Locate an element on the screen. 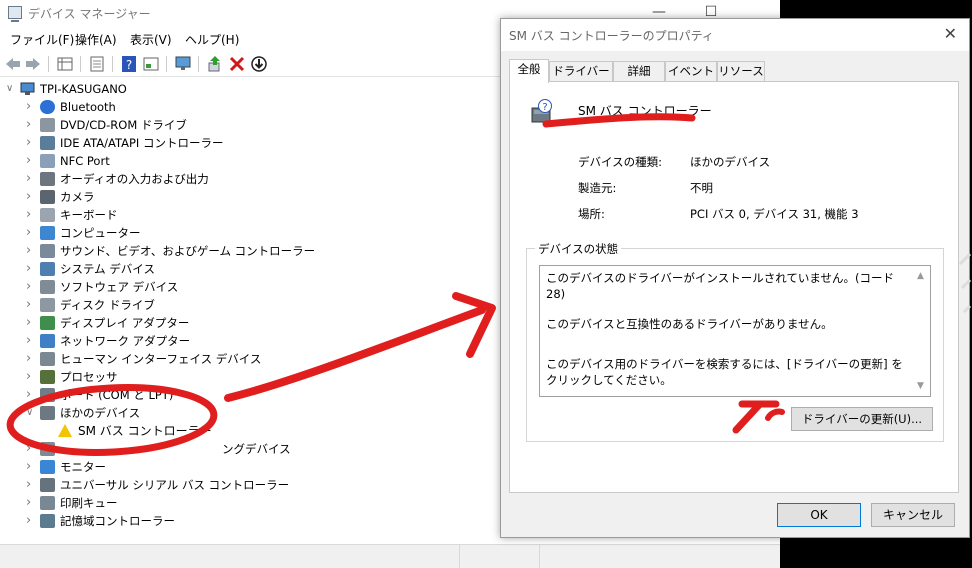 The image size is (972, 568). tree-item-label: キーボード is located at coordinates (89, 215).